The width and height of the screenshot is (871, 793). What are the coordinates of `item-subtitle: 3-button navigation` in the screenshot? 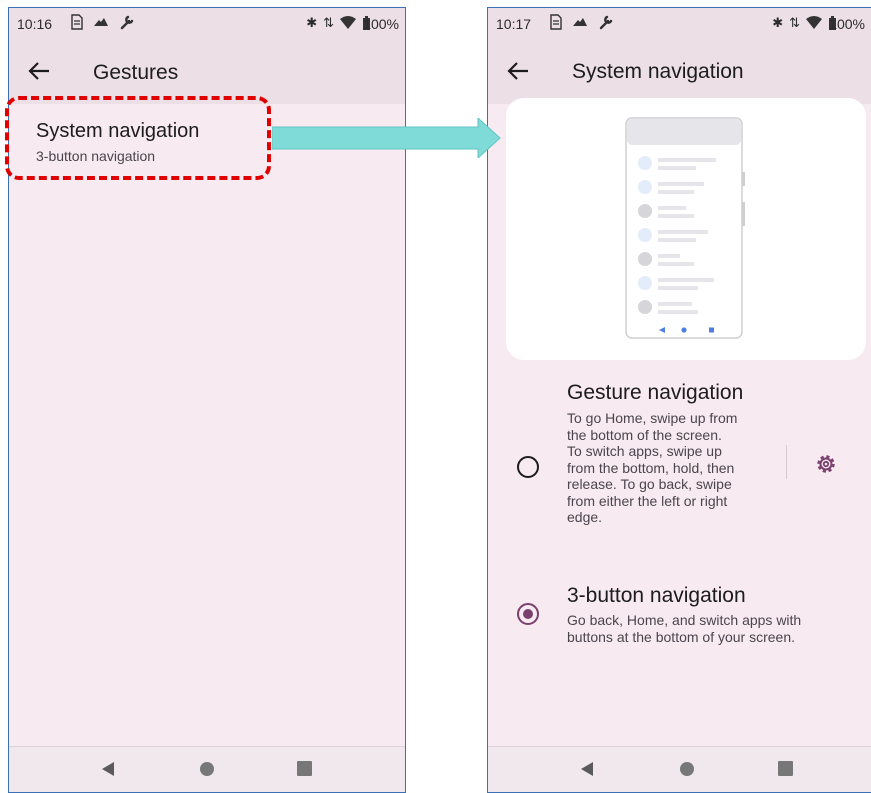 It's located at (96, 156).